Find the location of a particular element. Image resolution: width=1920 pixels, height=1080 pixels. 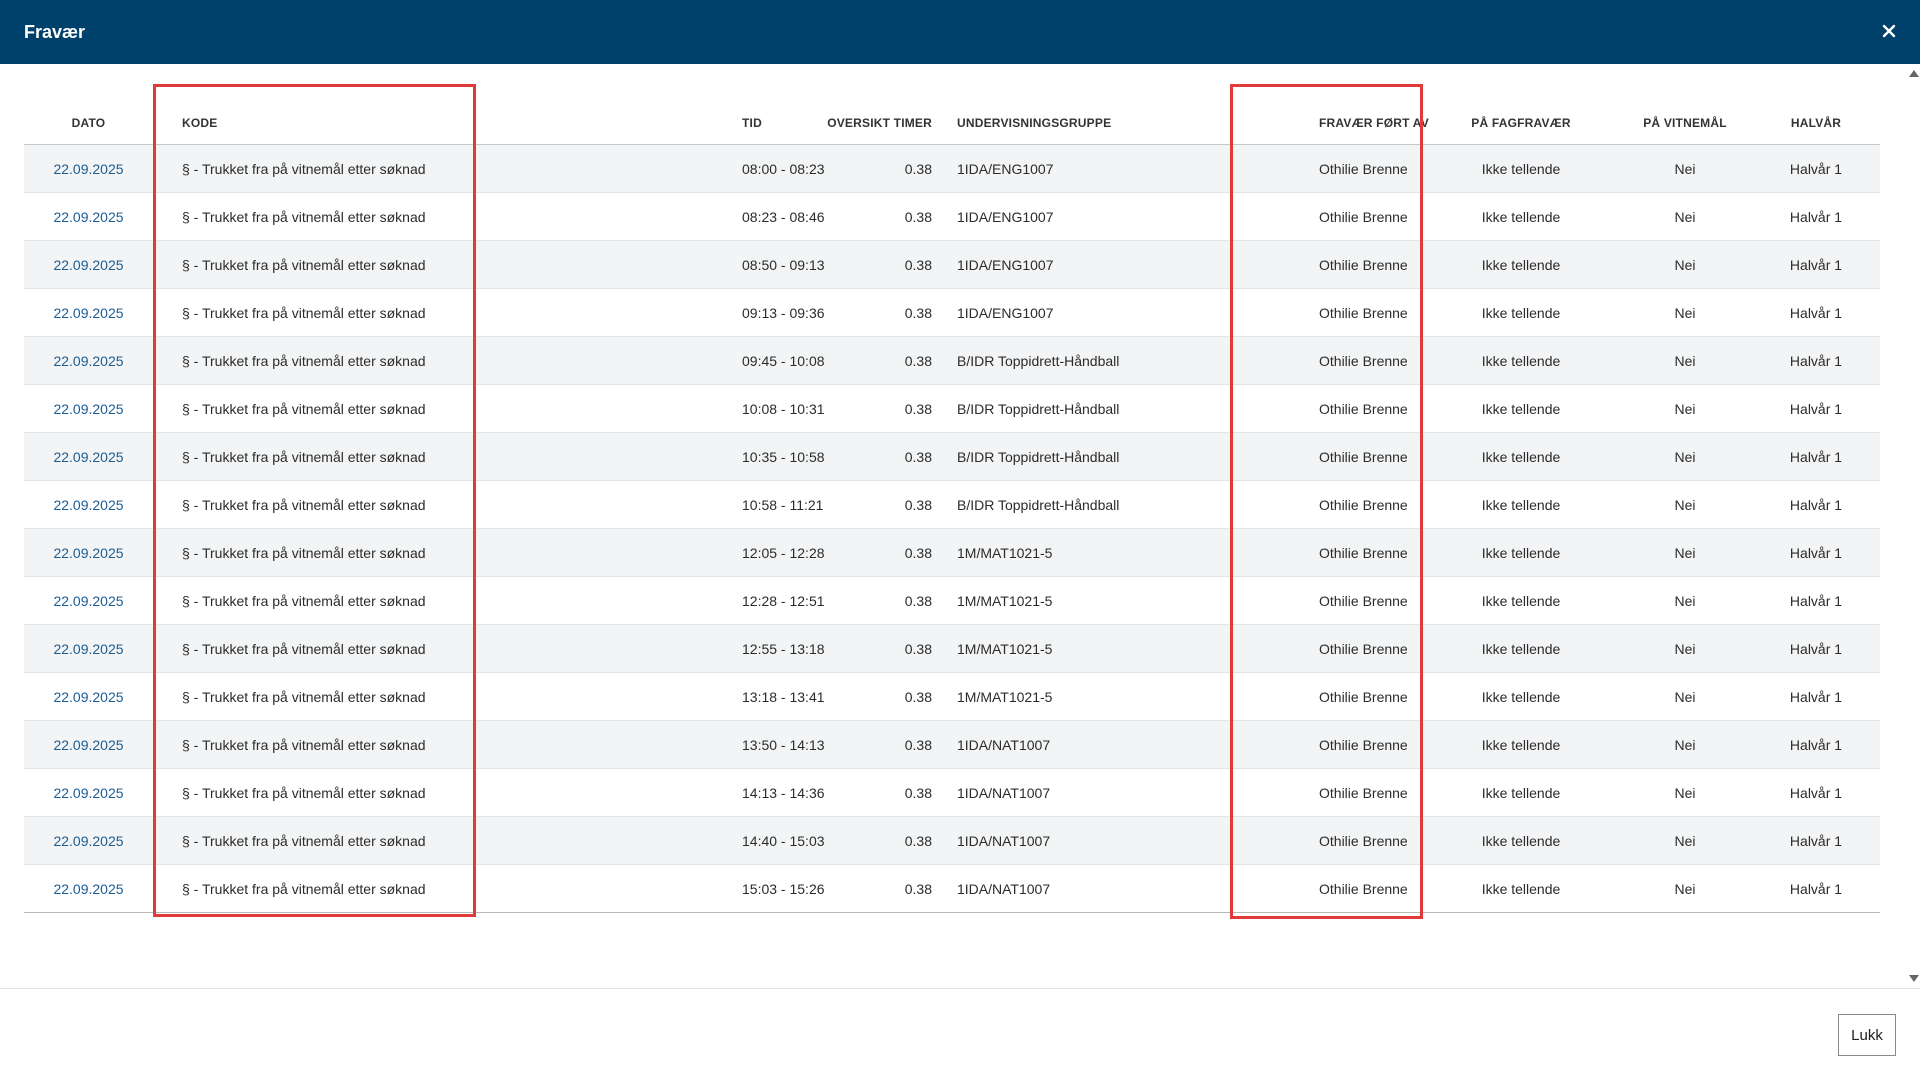

scroll-up-icon is located at coordinates (1914, 73).